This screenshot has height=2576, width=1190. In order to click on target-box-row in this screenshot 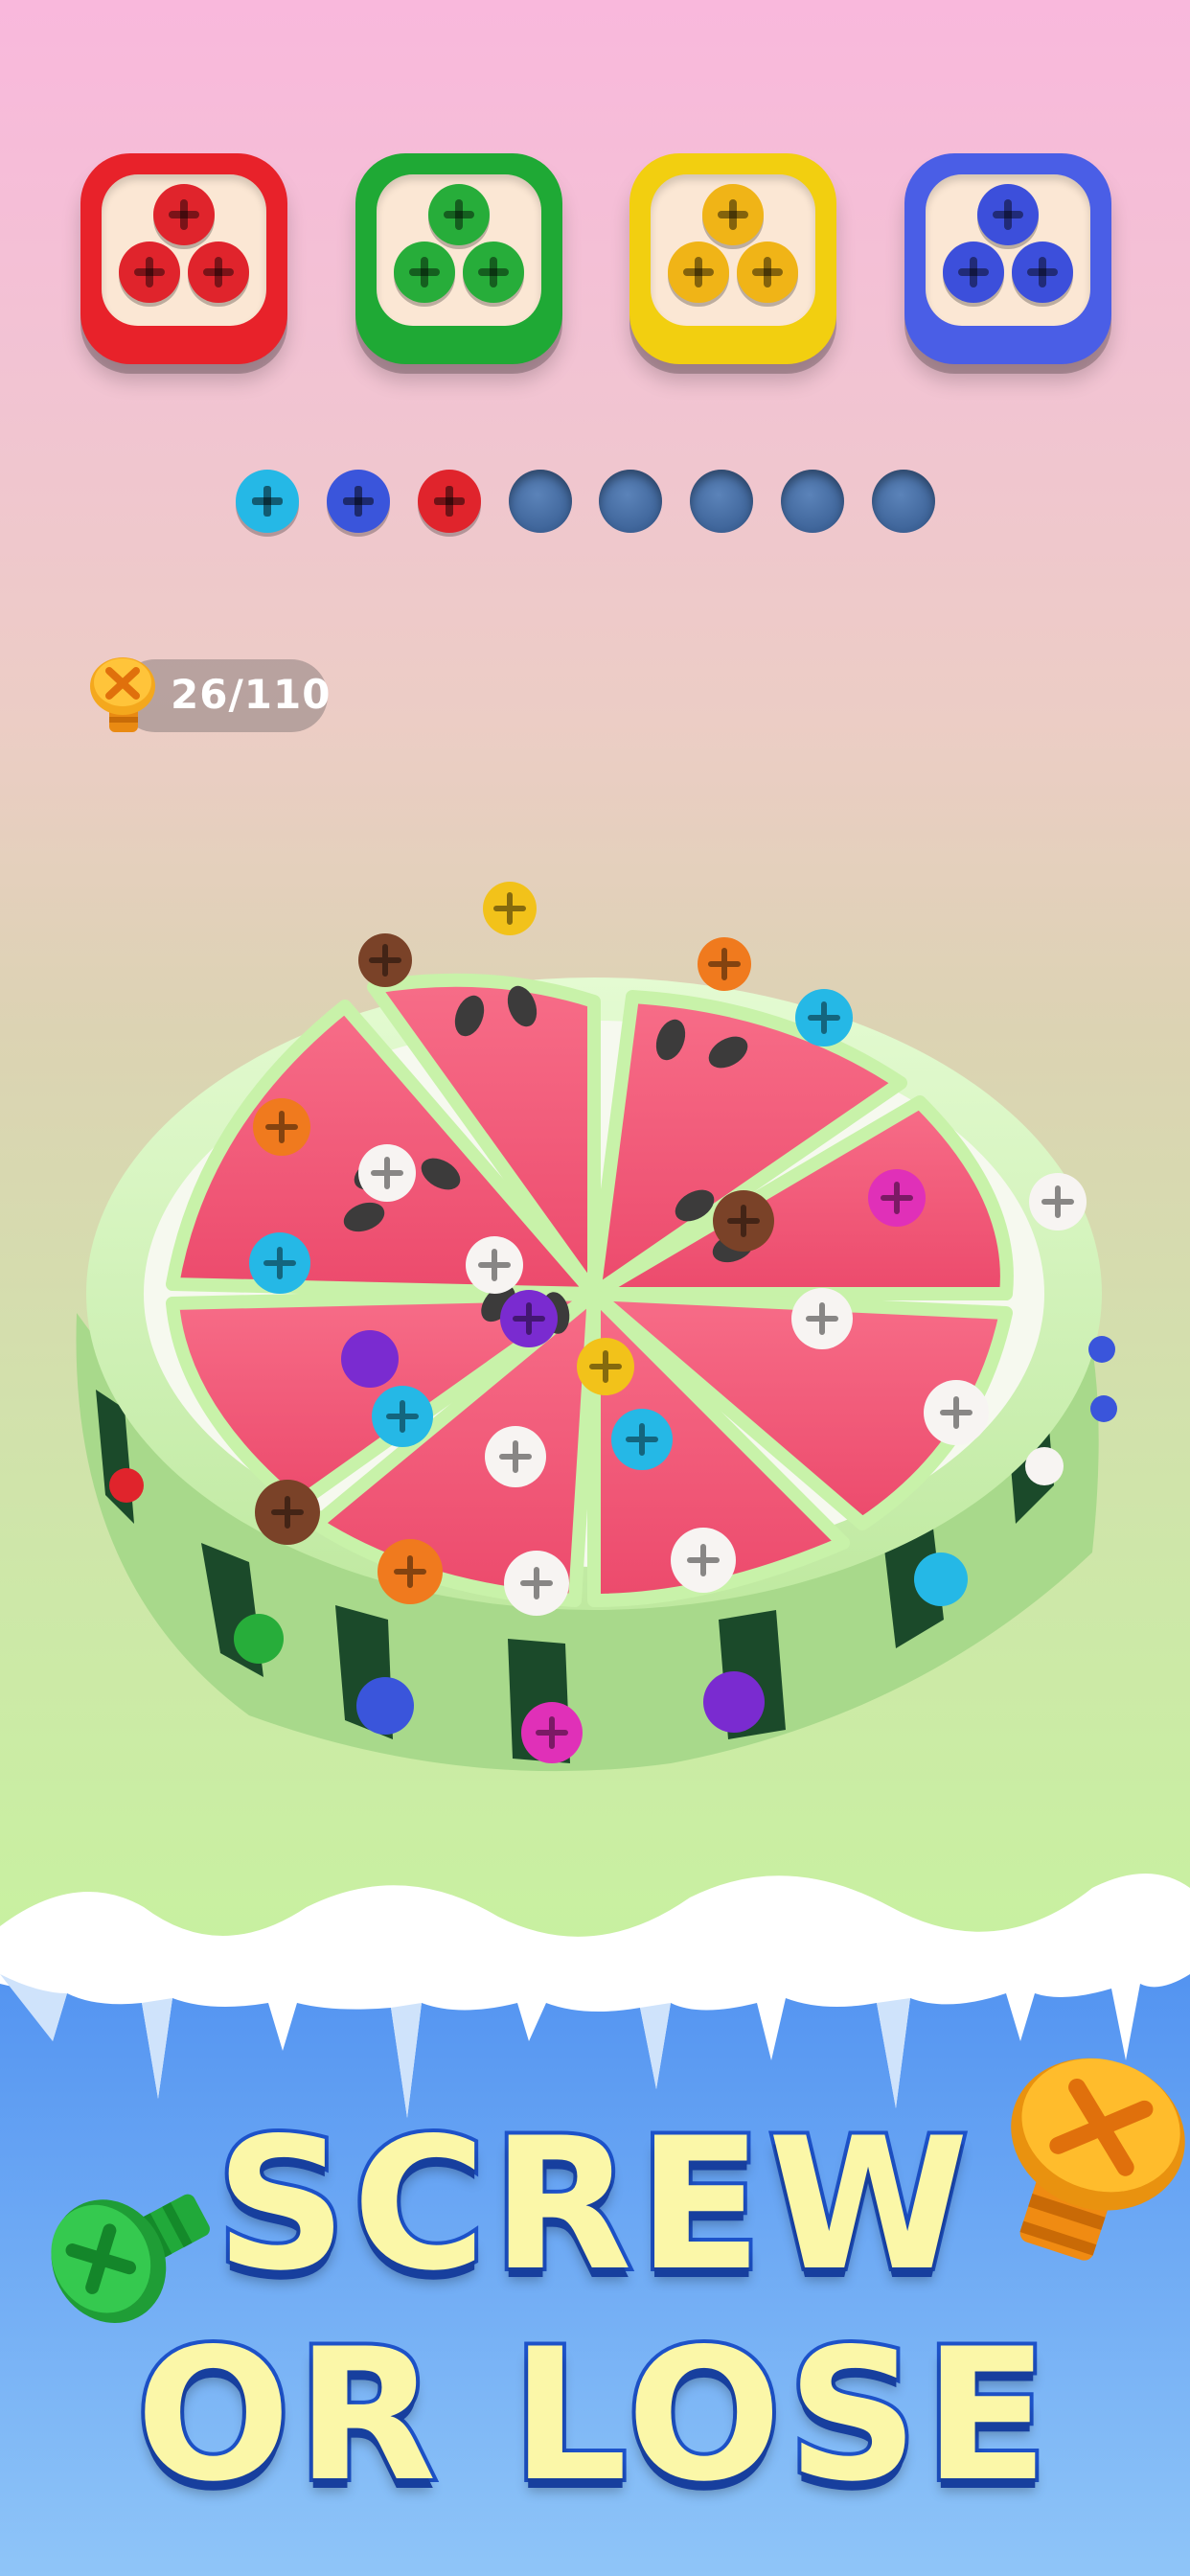, I will do `click(595, 263)`.